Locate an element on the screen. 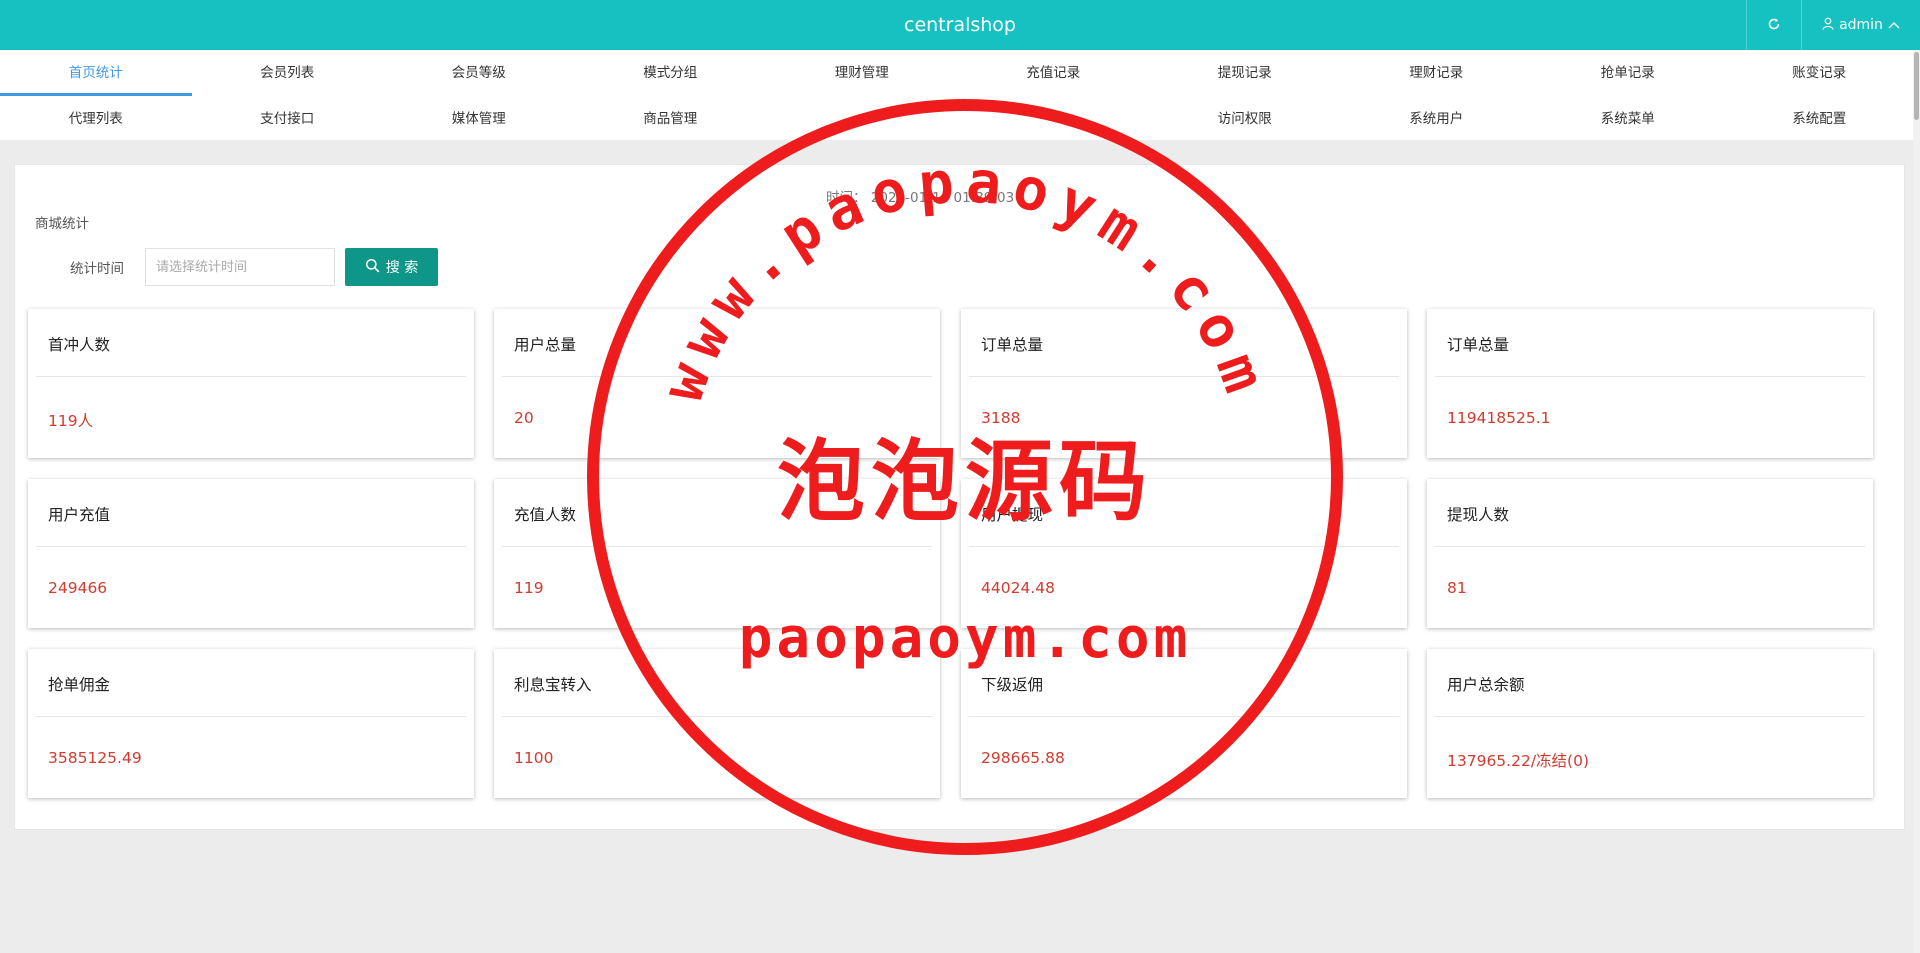  nav-item-mode-groups: 模式分组 is located at coordinates (671, 73).